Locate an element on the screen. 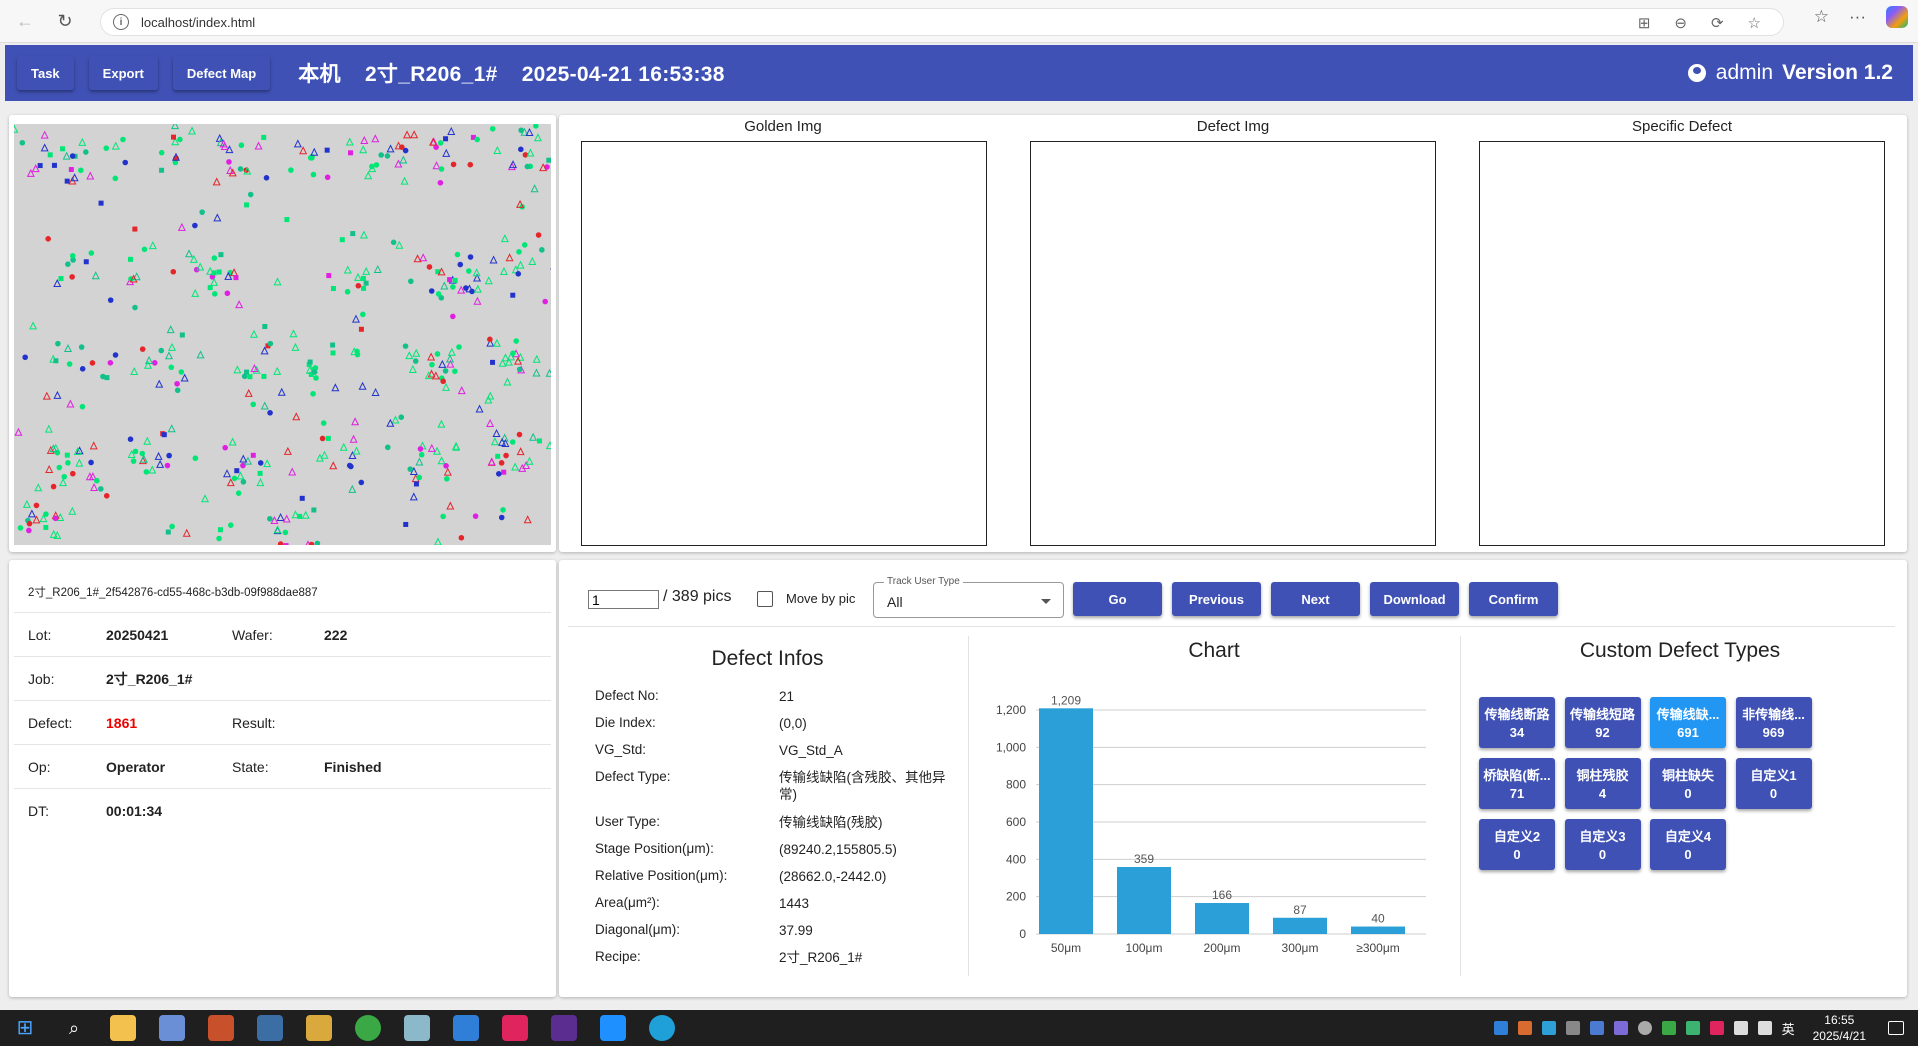 The width and height of the screenshot is (1918, 1046). custom-type-button: 非传输线... 969 is located at coordinates (1773, 722).